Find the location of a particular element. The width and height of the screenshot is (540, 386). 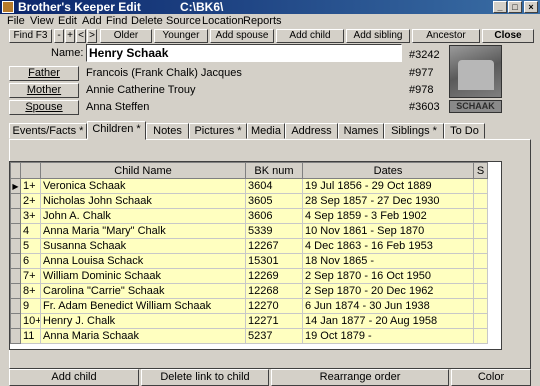

child-index: 10+ is located at coordinates (30, 321).